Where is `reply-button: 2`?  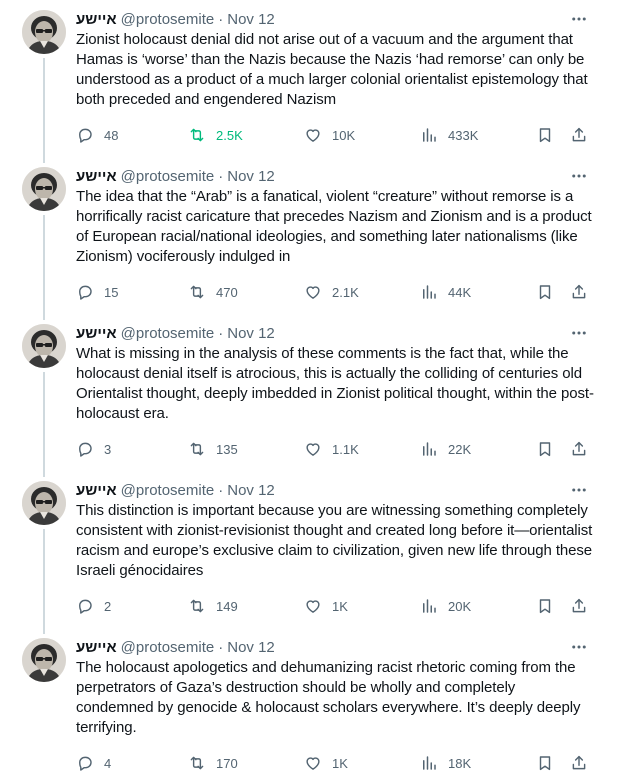 reply-button: 2 is located at coordinates (93, 606).